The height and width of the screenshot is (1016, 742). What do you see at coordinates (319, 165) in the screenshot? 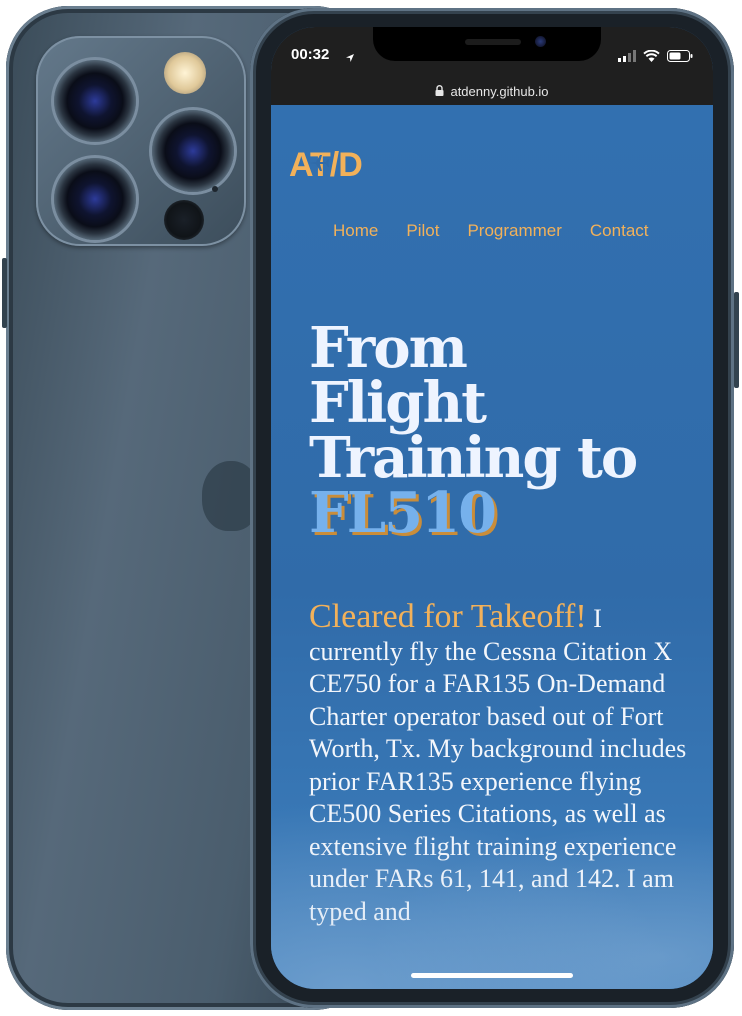
I see `airplane-icon` at bounding box center [319, 165].